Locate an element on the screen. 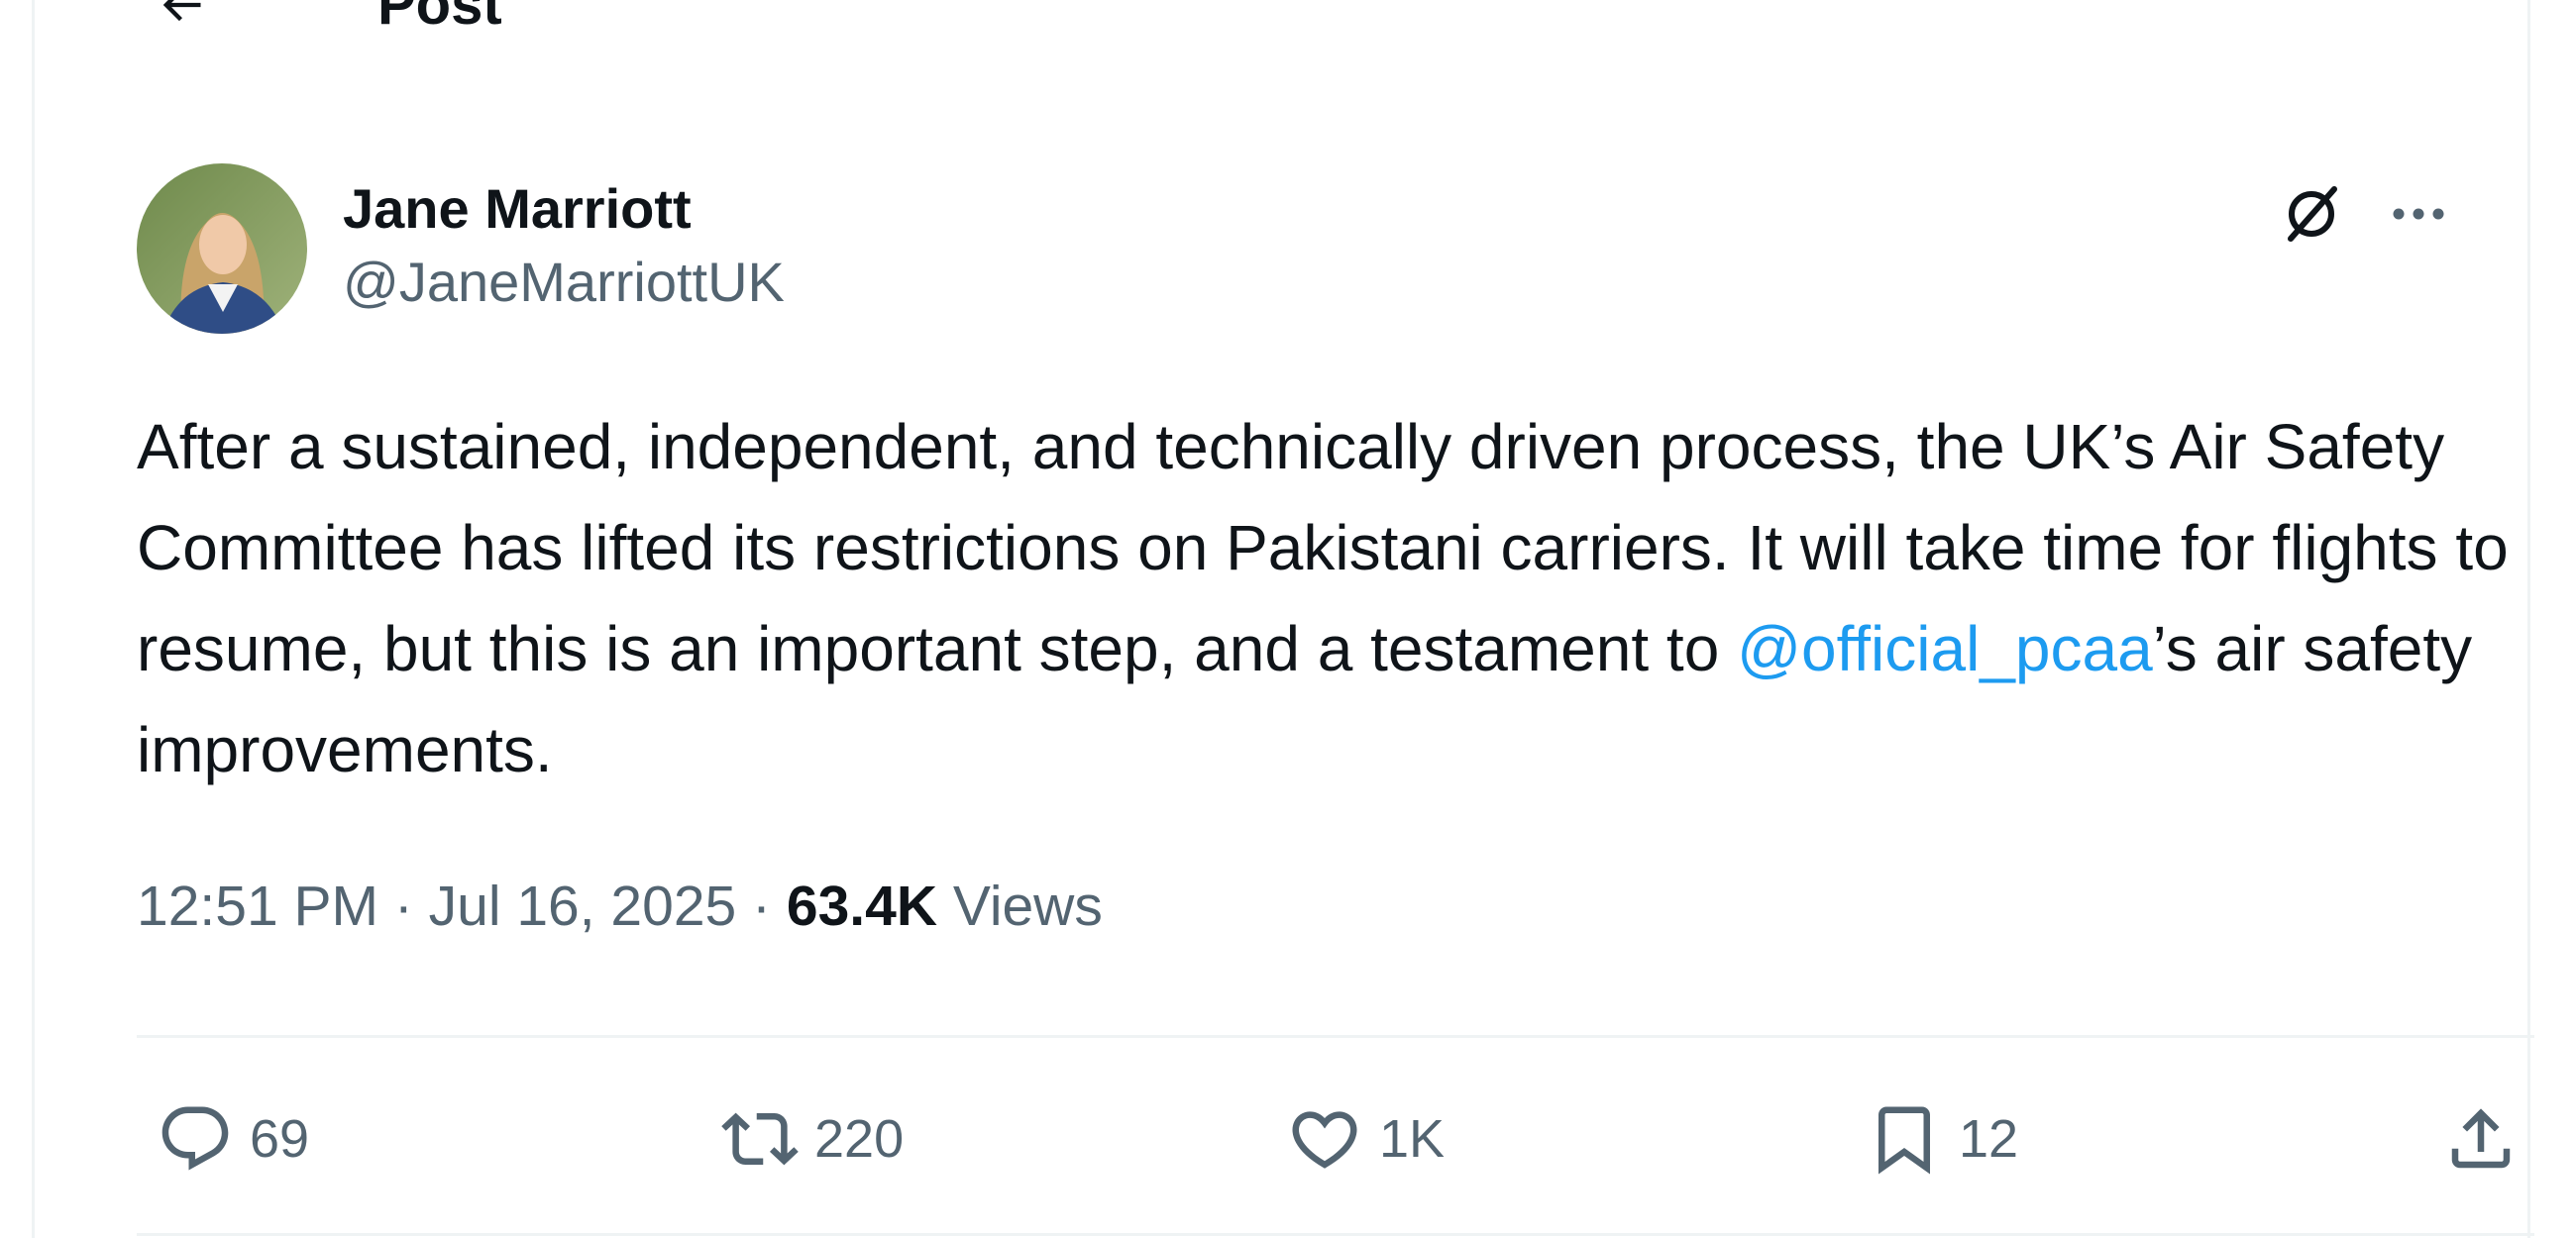 The width and height of the screenshot is (2576, 1238). views-label-gap is located at coordinates (945, 906).